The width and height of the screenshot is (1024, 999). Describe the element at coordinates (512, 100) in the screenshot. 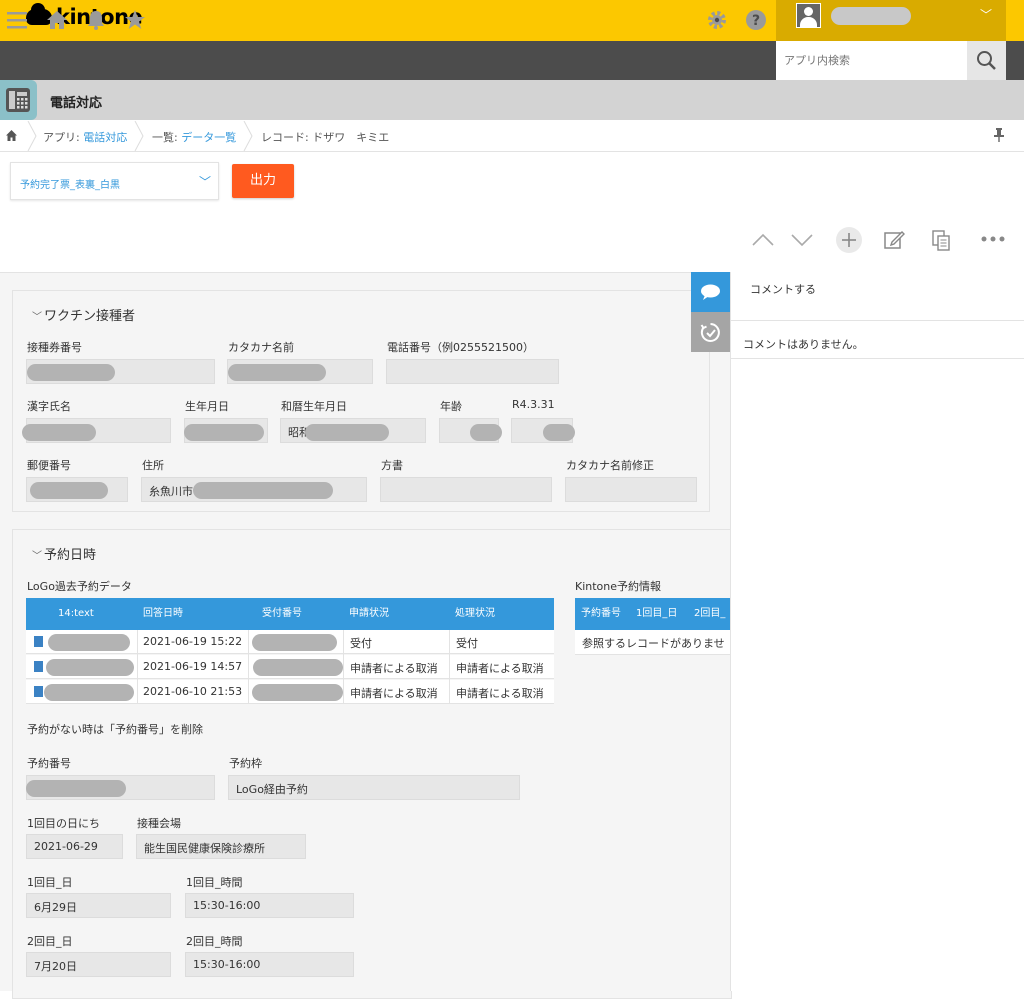

I see `app-bar` at that location.